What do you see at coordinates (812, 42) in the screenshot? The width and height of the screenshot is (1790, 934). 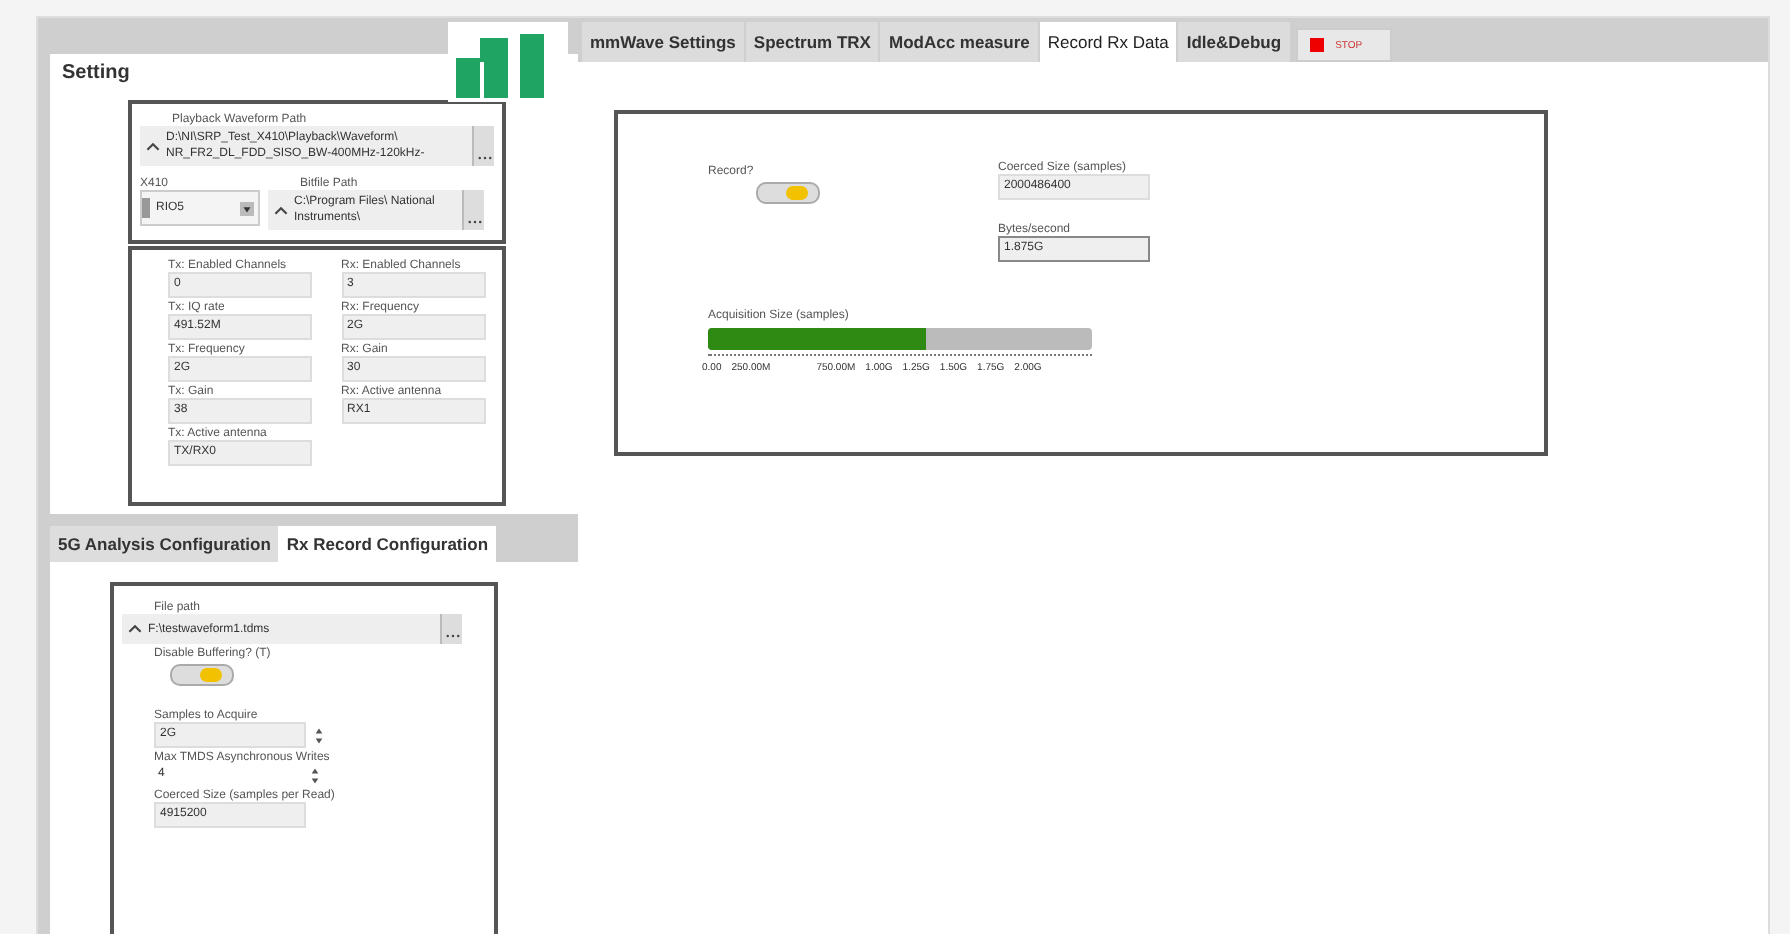 I see `tab: Spectrum TRX` at bounding box center [812, 42].